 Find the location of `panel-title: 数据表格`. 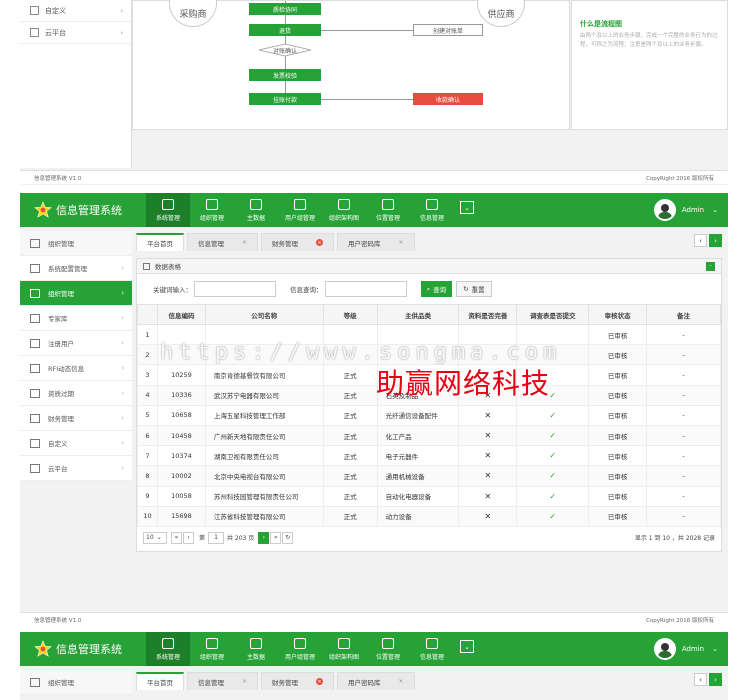

panel-title: 数据表格 is located at coordinates (168, 267).